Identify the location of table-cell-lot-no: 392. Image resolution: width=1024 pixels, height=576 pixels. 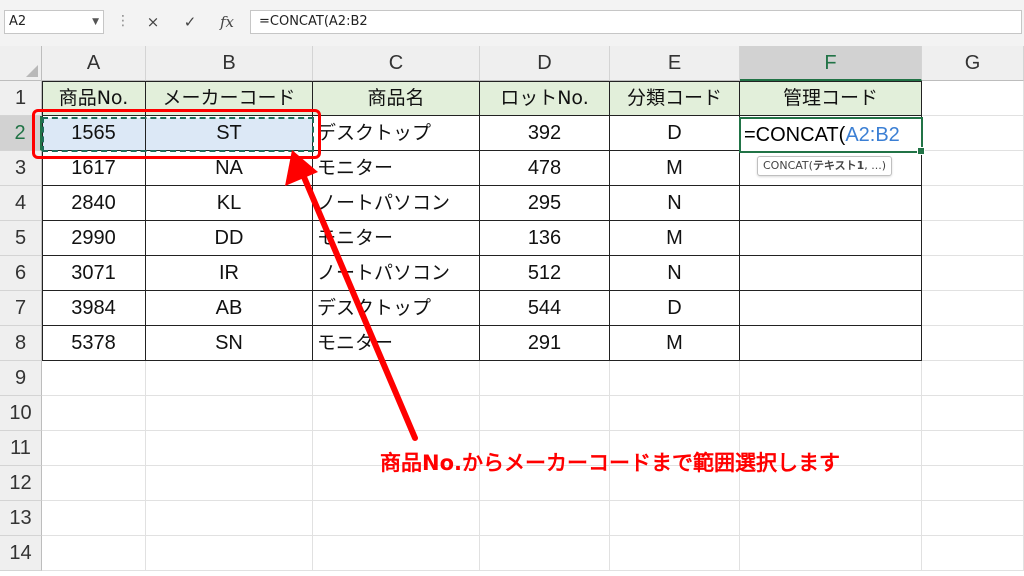
(545, 133).